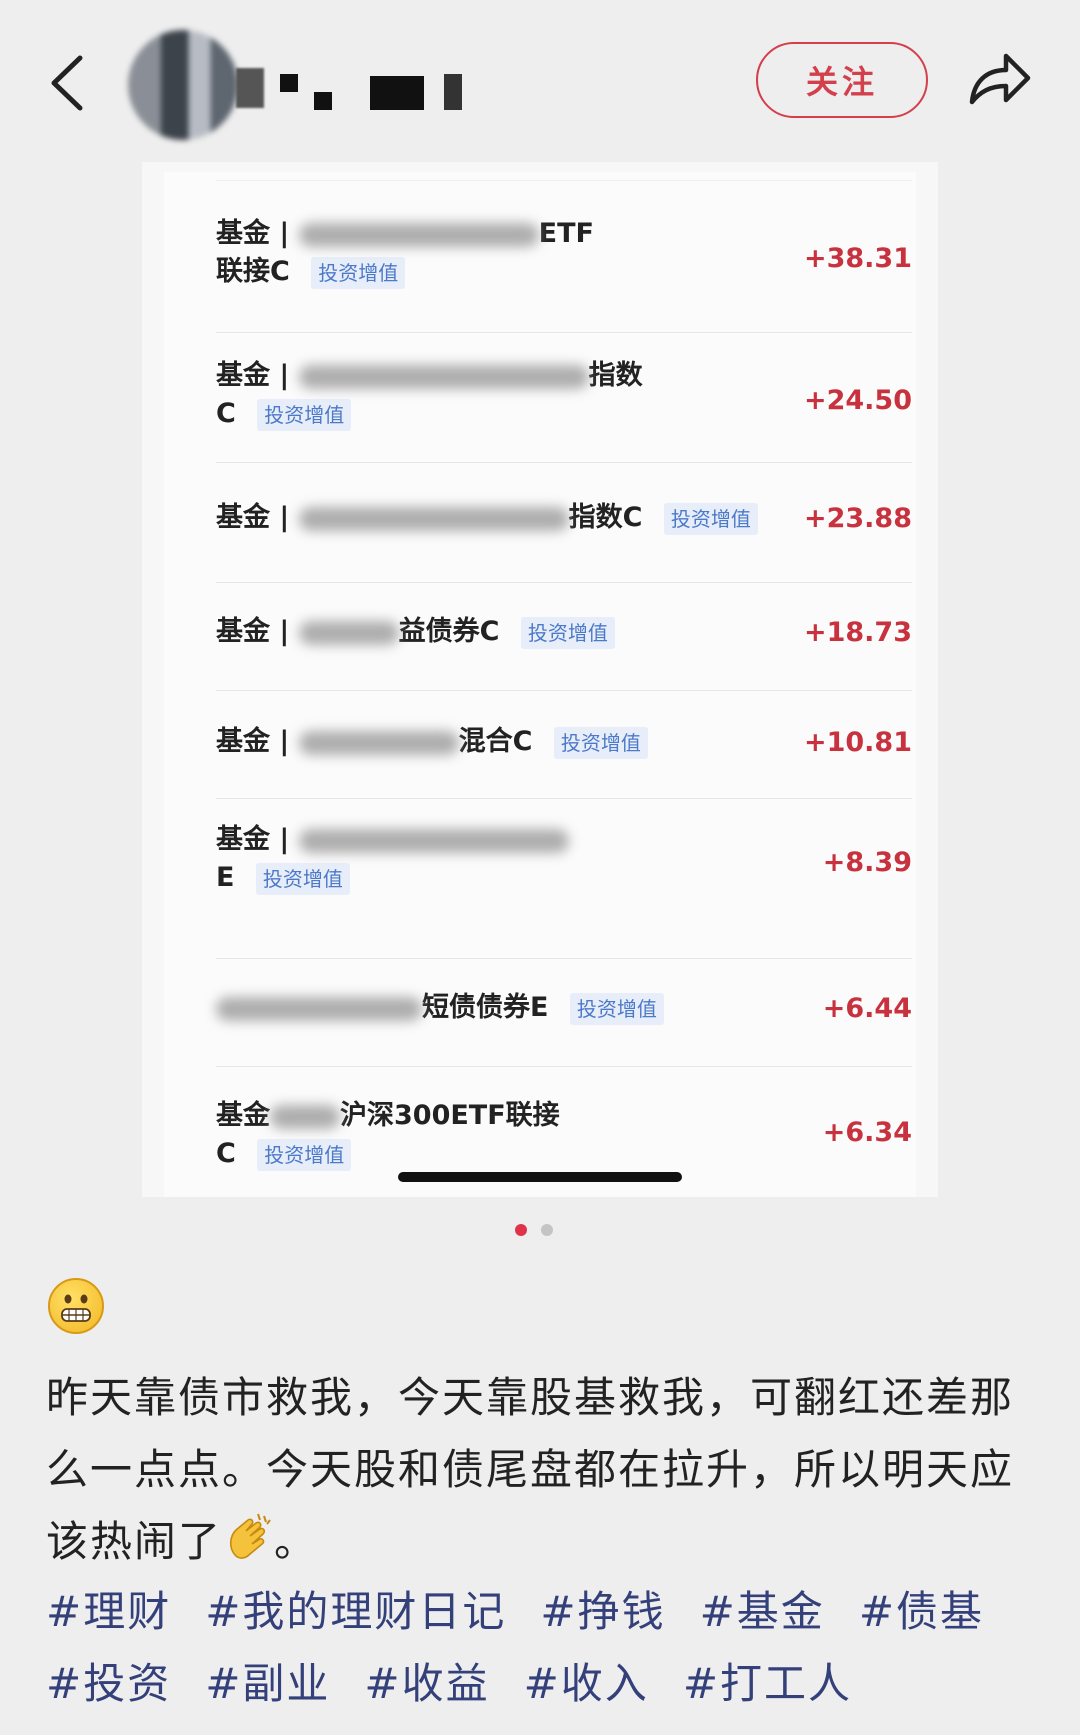  What do you see at coordinates (857, 632) in the screenshot?
I see `fund-amount: +18.73` at bounding box center [857, 632].